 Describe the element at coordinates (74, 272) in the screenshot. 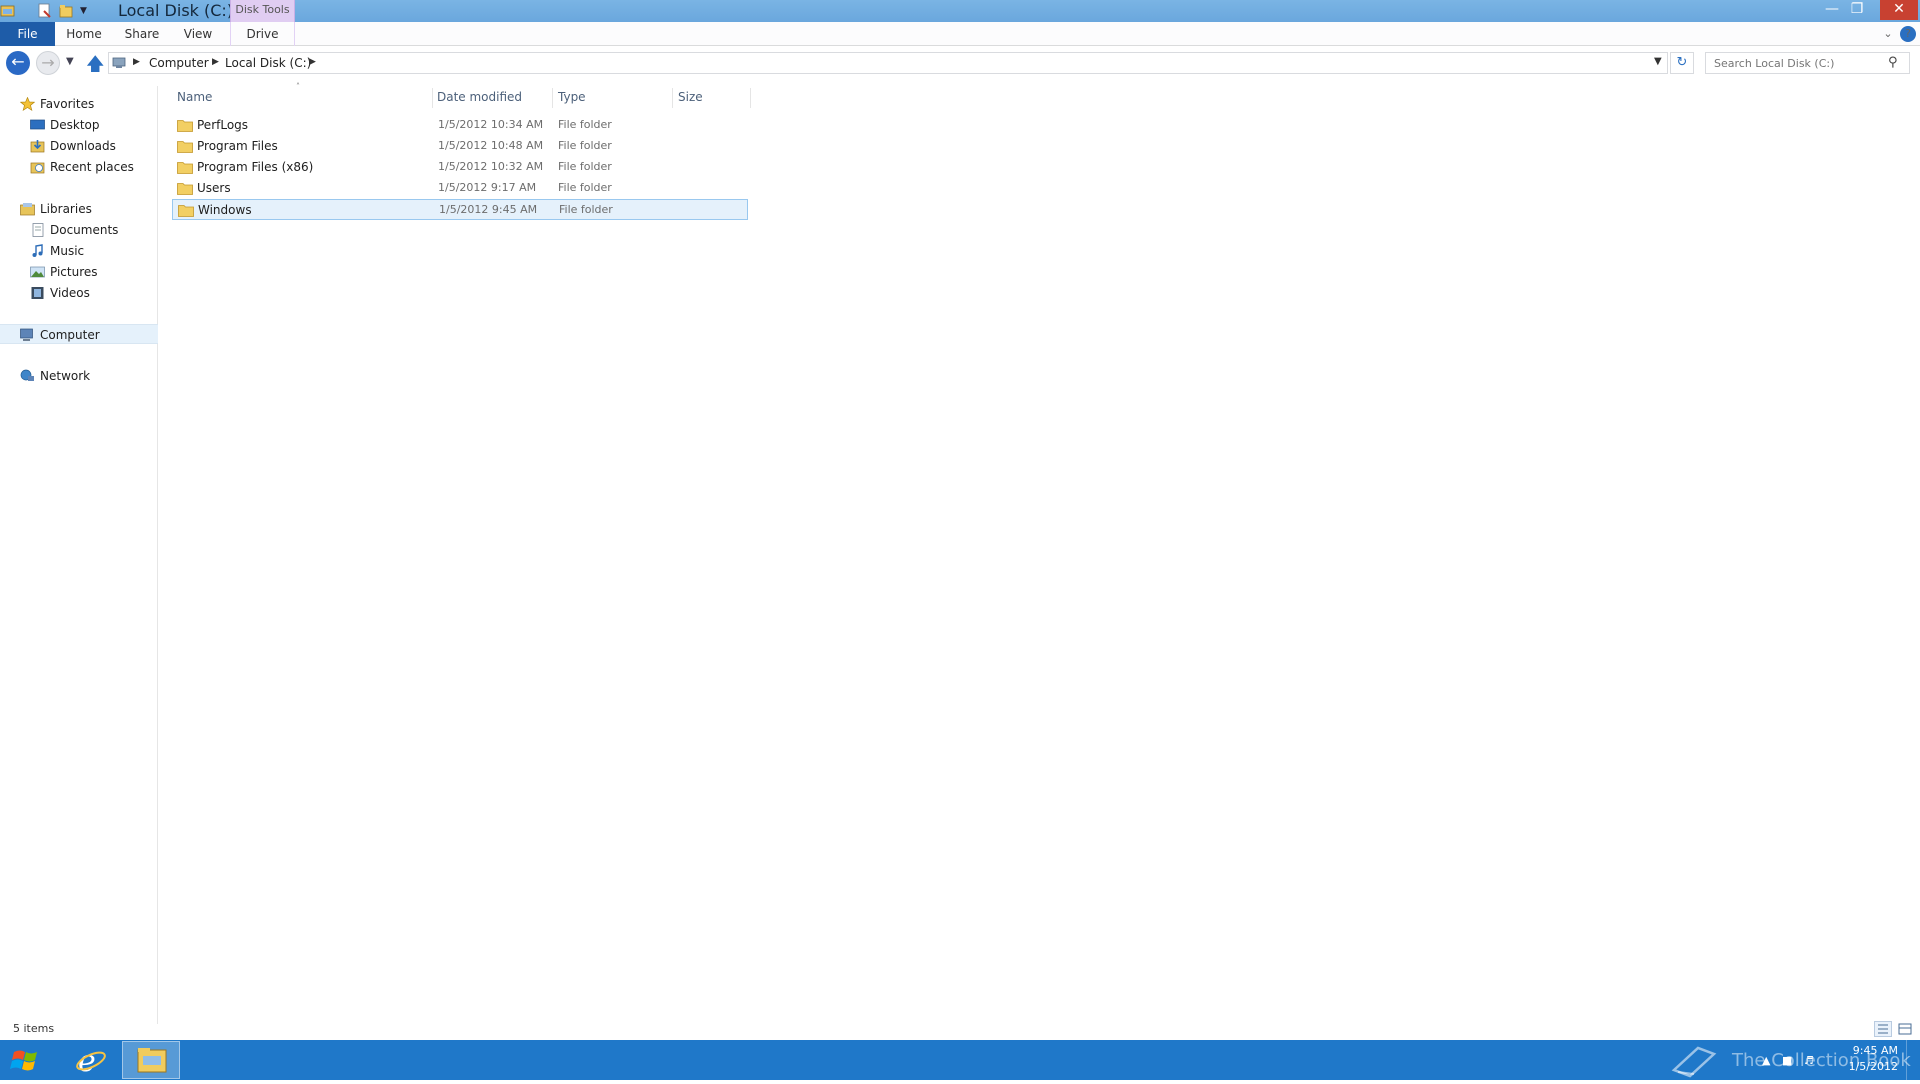

I see `nav-label: Pictures` at that location.